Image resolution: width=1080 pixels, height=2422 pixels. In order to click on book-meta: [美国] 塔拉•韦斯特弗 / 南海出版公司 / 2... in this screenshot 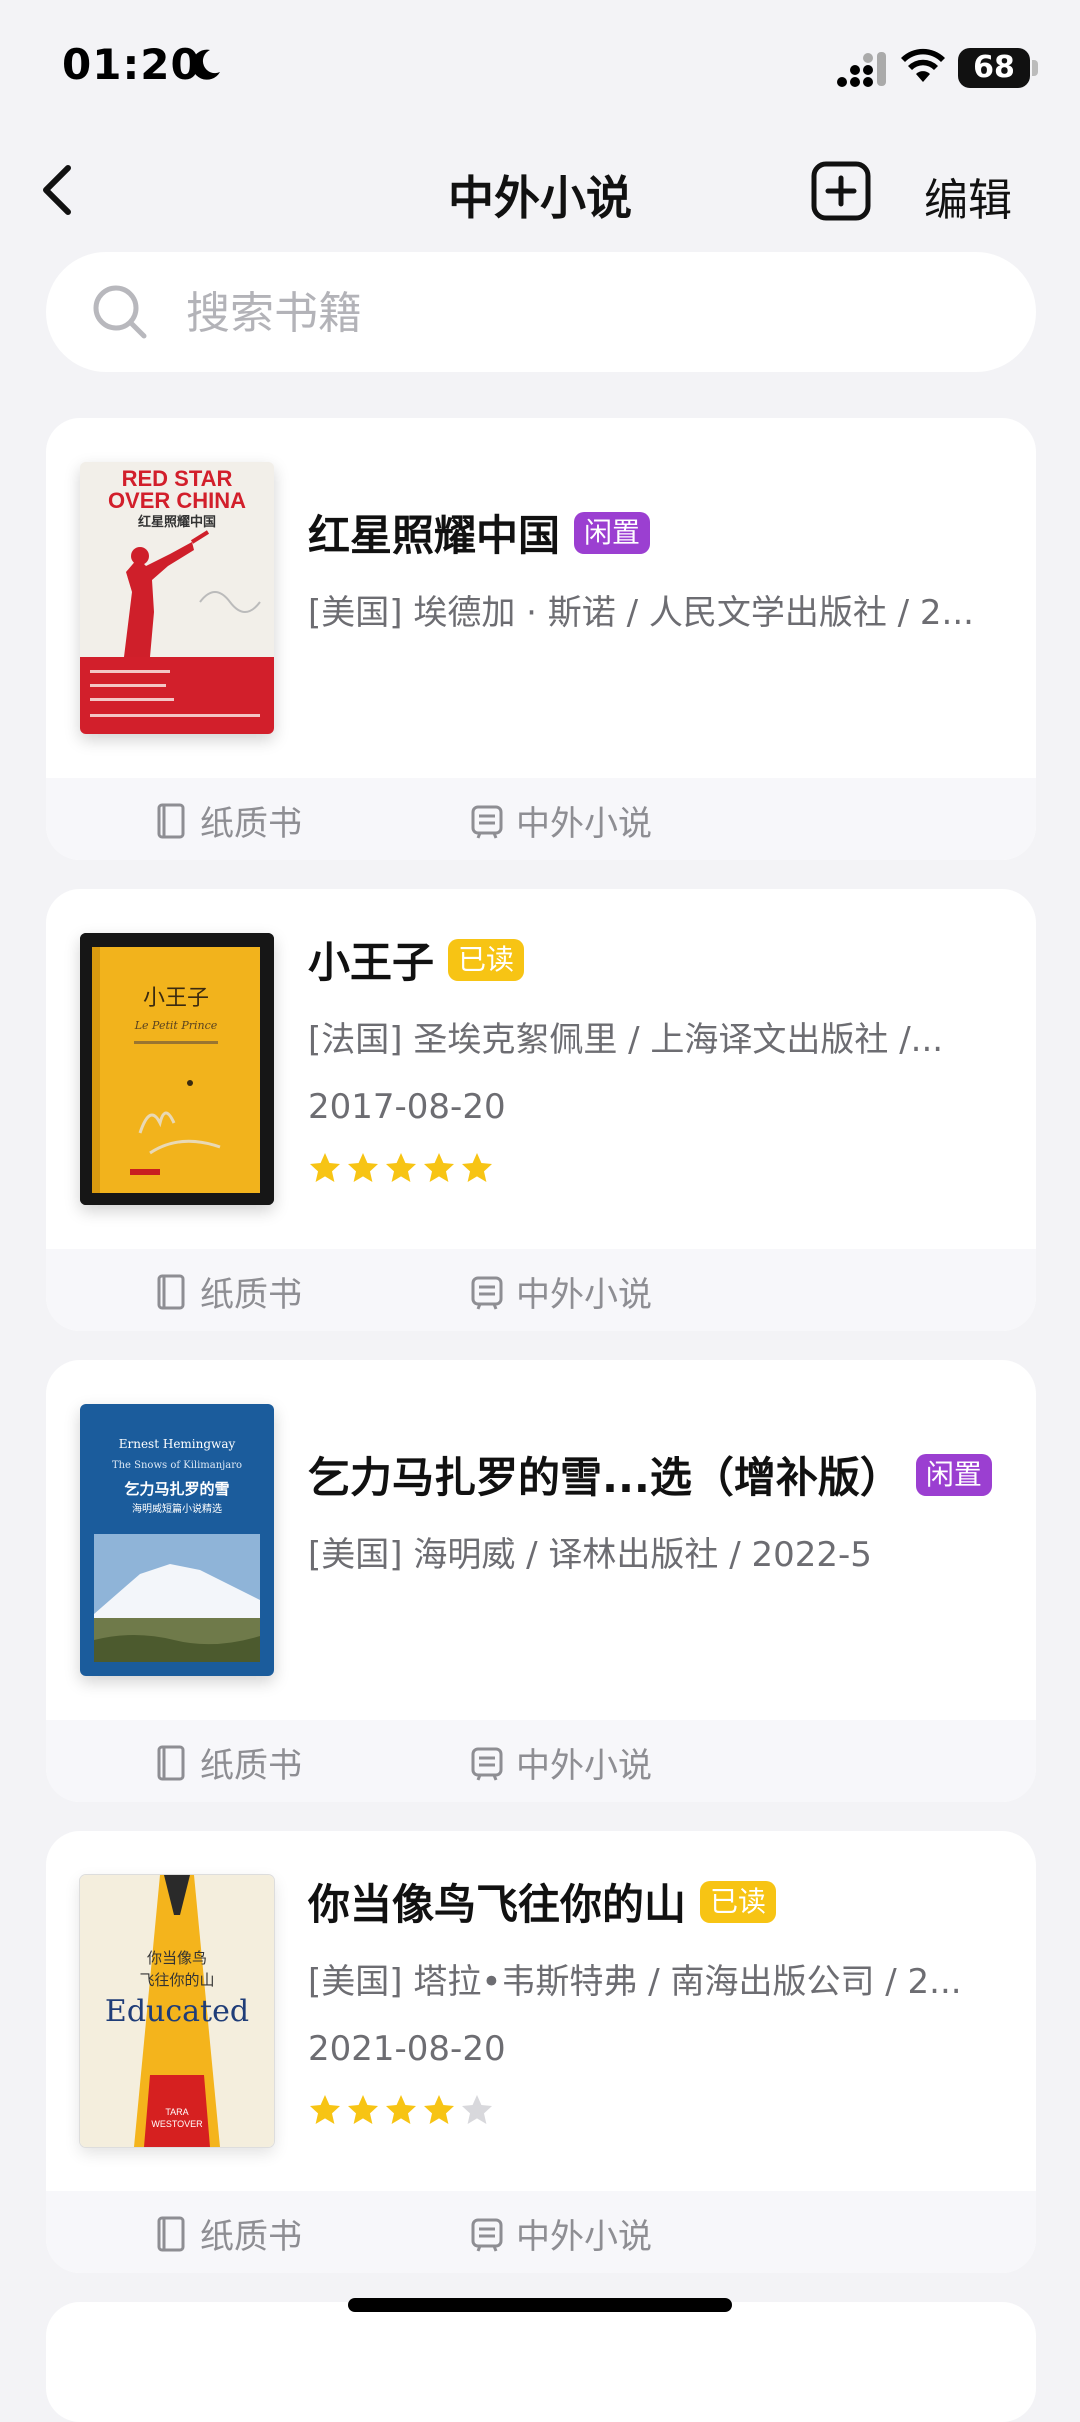, I will do `click(635, 1982)`.